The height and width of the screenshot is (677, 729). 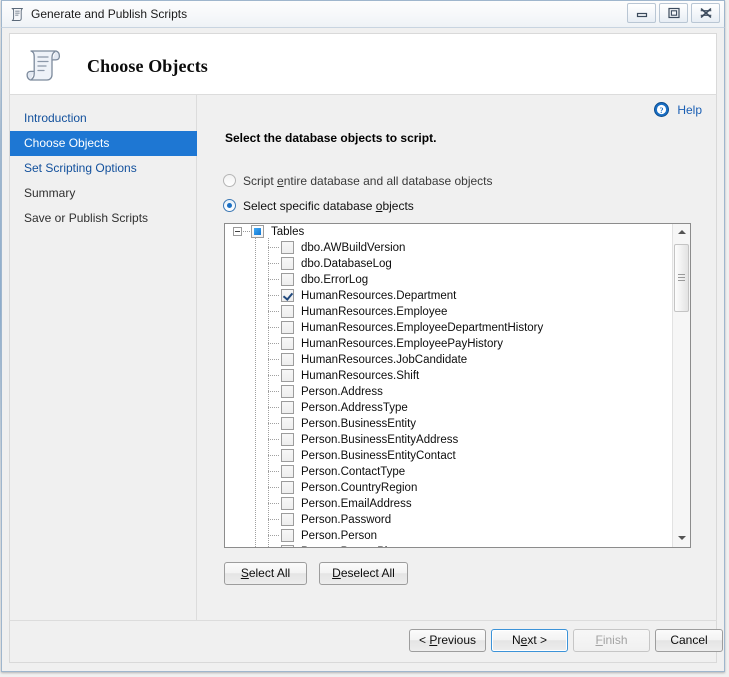 I want to click on tree-item: Person.BusinessEntityAddress, so click(x=449, y=440).